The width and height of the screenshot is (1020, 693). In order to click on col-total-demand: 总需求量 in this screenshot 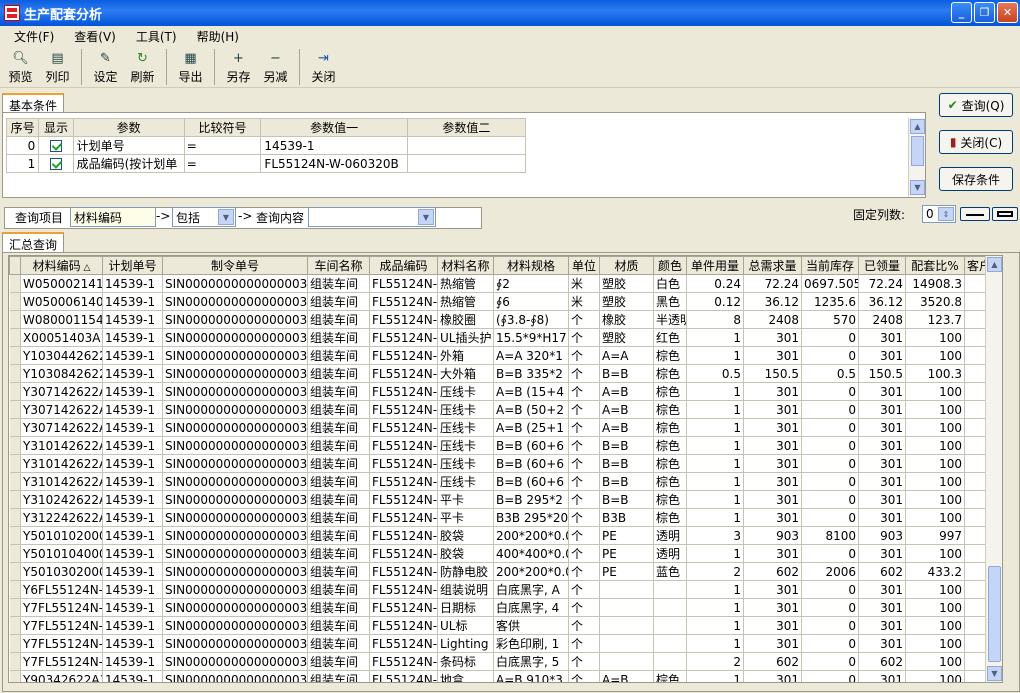, I will do `click(772, 265)`.